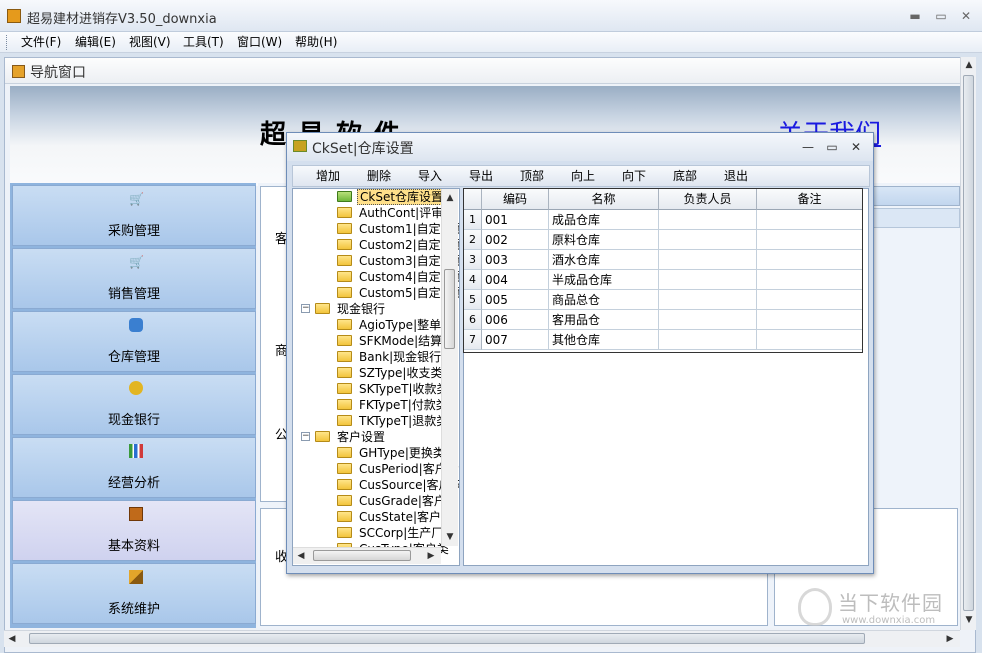  What do you see at coordinates (430, 176) in the screenshot?
I see `import-button: 导入` at bounding box center [430, 176].